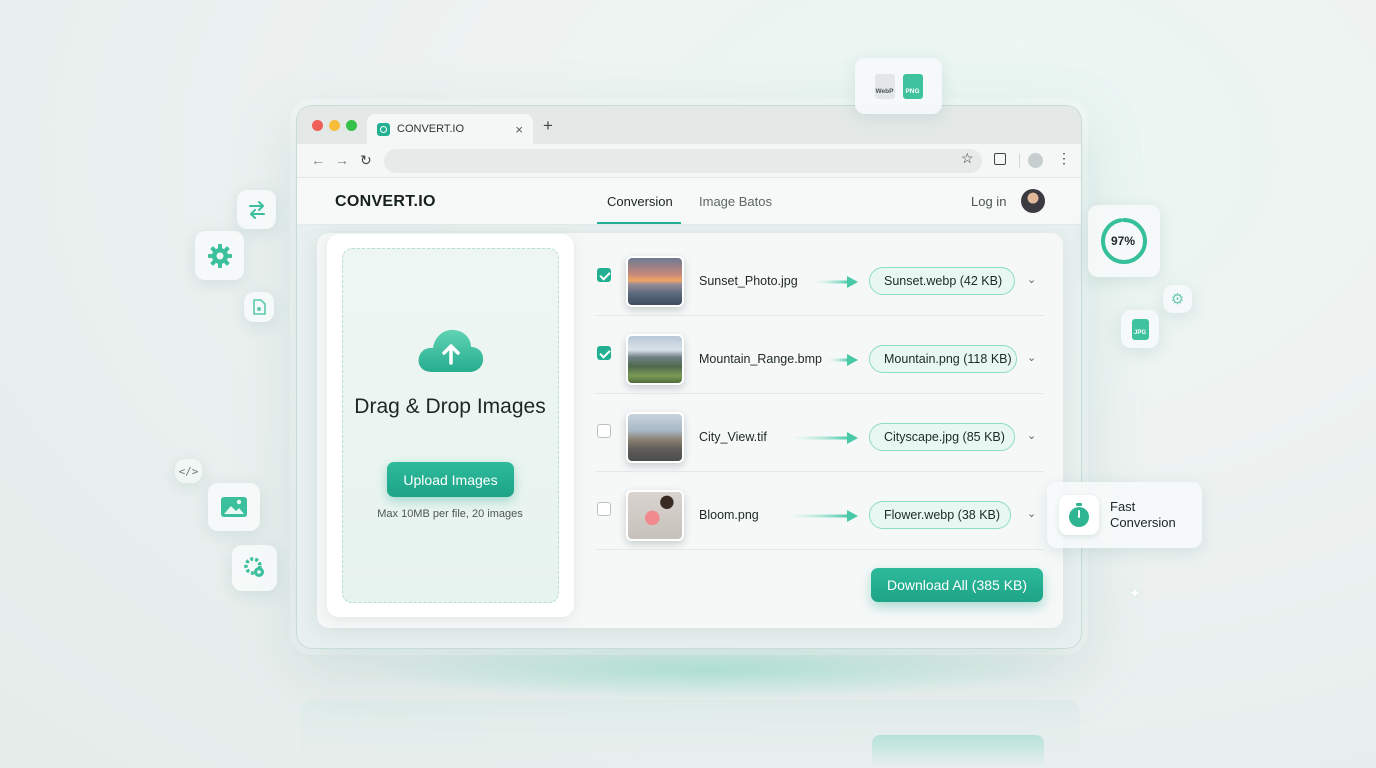 The image size is (1376, 768). I want to click on image-tile, so click(234, 507).